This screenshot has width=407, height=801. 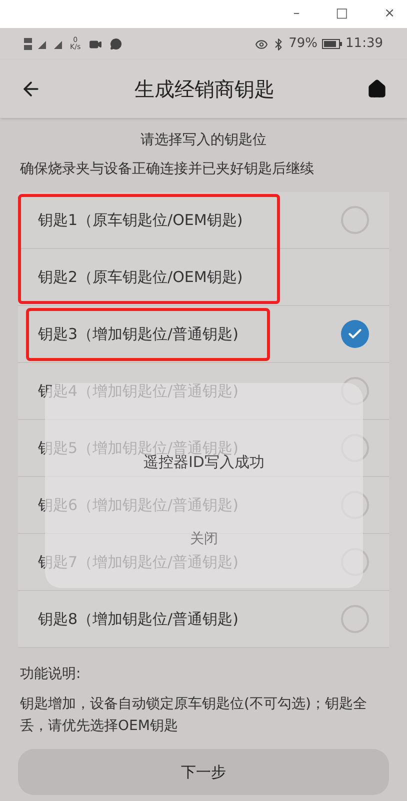 What do you see at coordinates (342, 14) in the screenshot?
I see `window-control-button: □` at bounding box center [342, 14].